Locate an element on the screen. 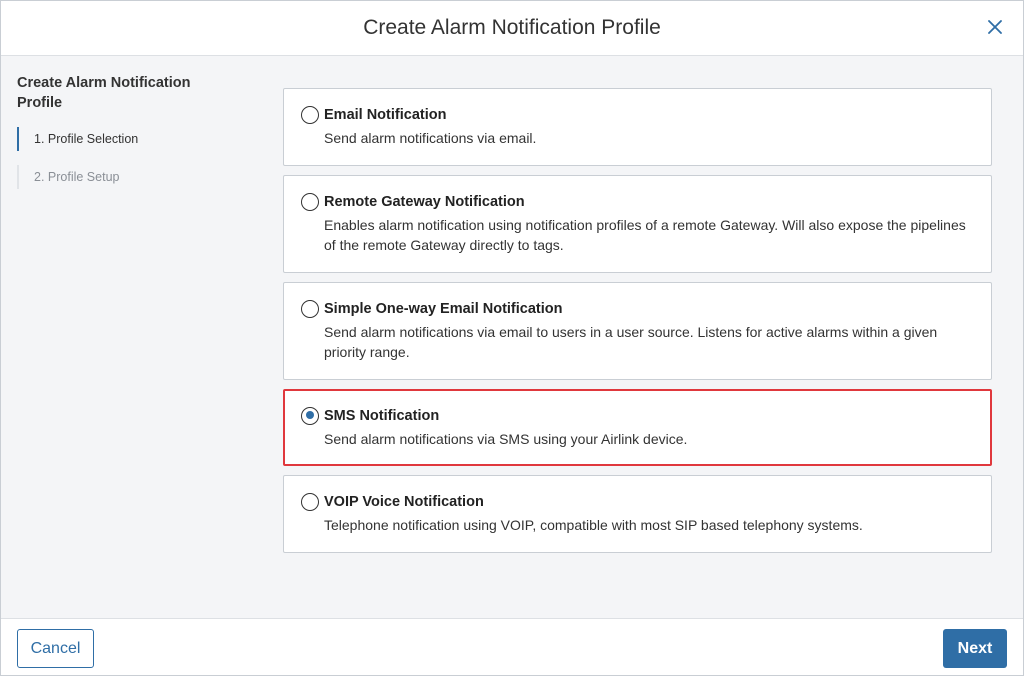 Image resolution: width=1024 pixels, height=676 pixels. radio-button-selected is located at coordinates (310, 415).